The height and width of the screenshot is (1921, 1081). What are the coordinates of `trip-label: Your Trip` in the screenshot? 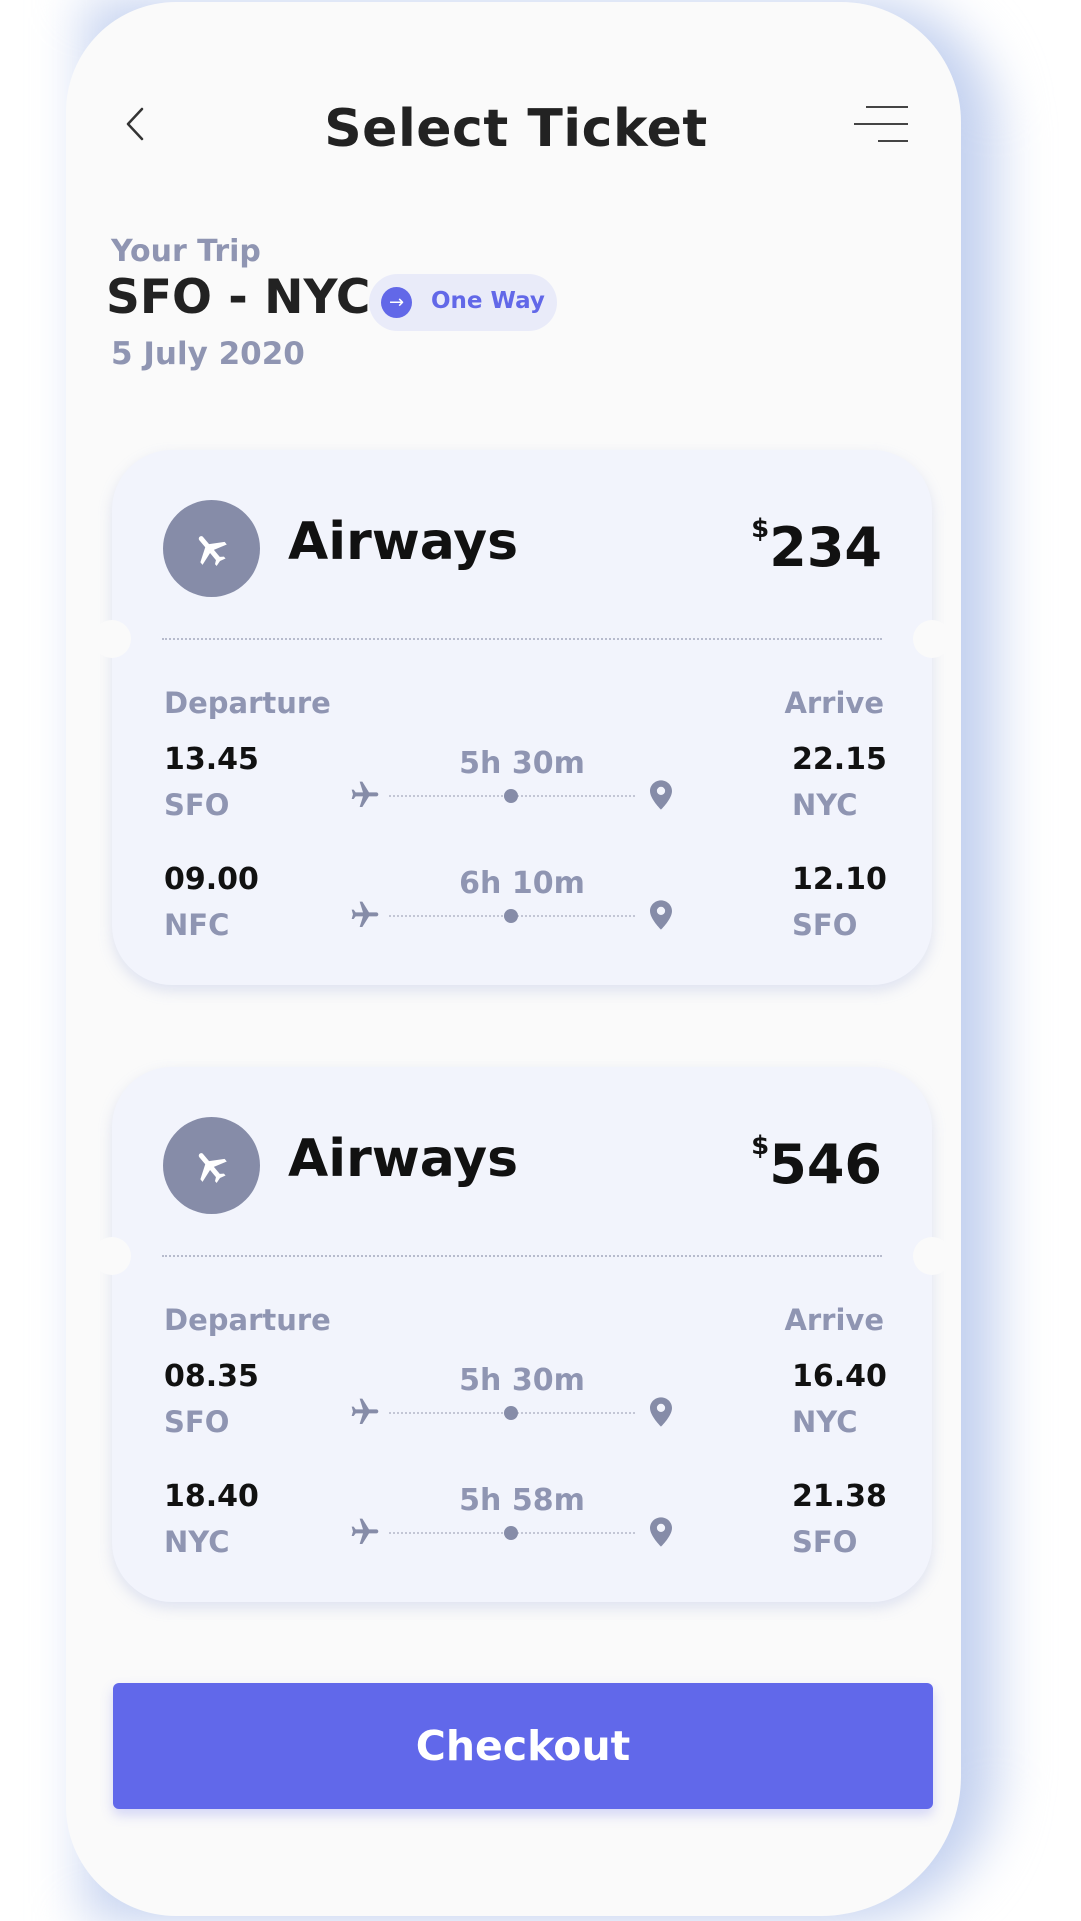 It's located at (186, 251).